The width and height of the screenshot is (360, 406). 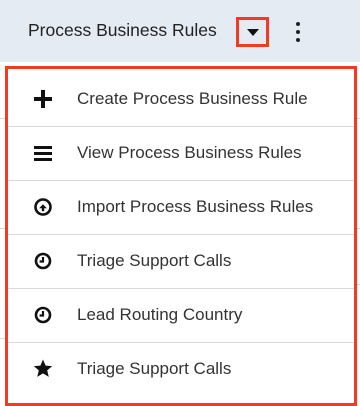 I want to click on caret-down-icon, so click(x=253, y=32).